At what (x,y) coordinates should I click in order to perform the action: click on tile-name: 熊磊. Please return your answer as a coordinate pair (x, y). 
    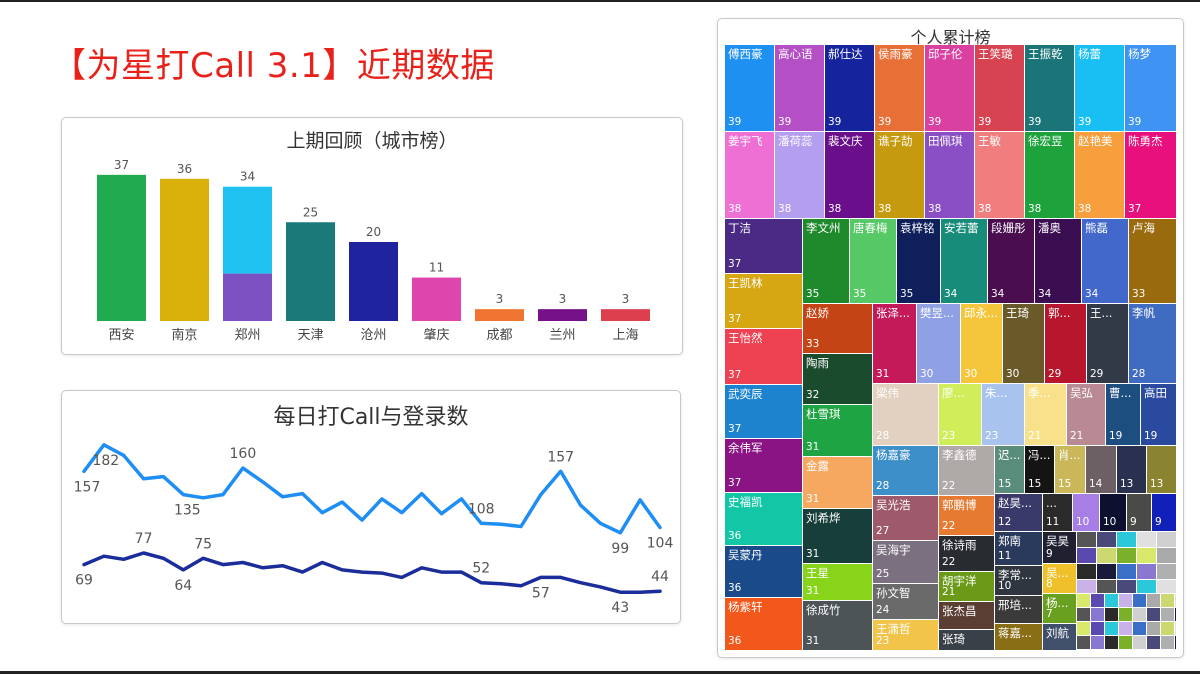
    Looking at the image, I should click on (1096, 228).